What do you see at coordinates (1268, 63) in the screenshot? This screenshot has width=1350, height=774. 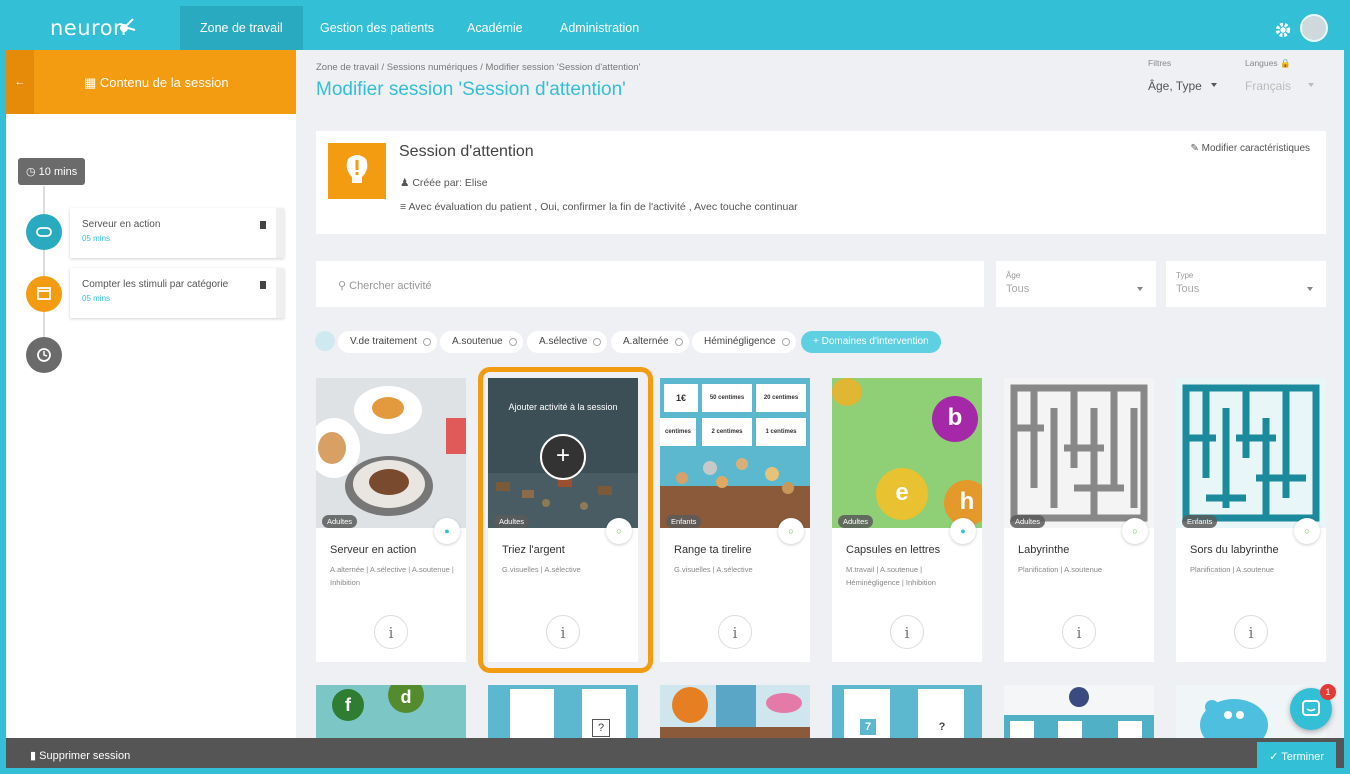 I see `languages-label: Langues 🔒` at bounding box center [1268, 63].